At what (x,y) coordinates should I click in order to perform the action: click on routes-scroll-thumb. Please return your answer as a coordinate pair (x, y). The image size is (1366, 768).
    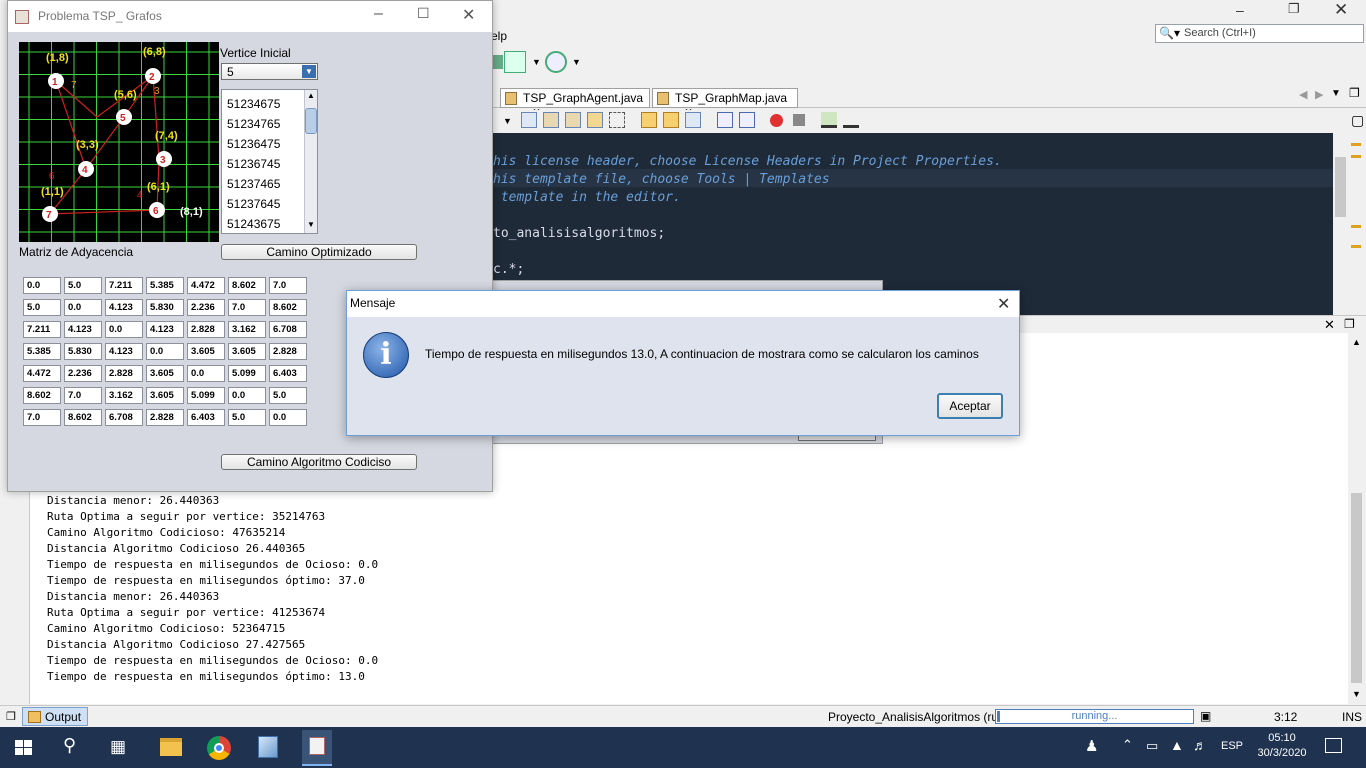
    Looking at the image, I should click on (311, 121).